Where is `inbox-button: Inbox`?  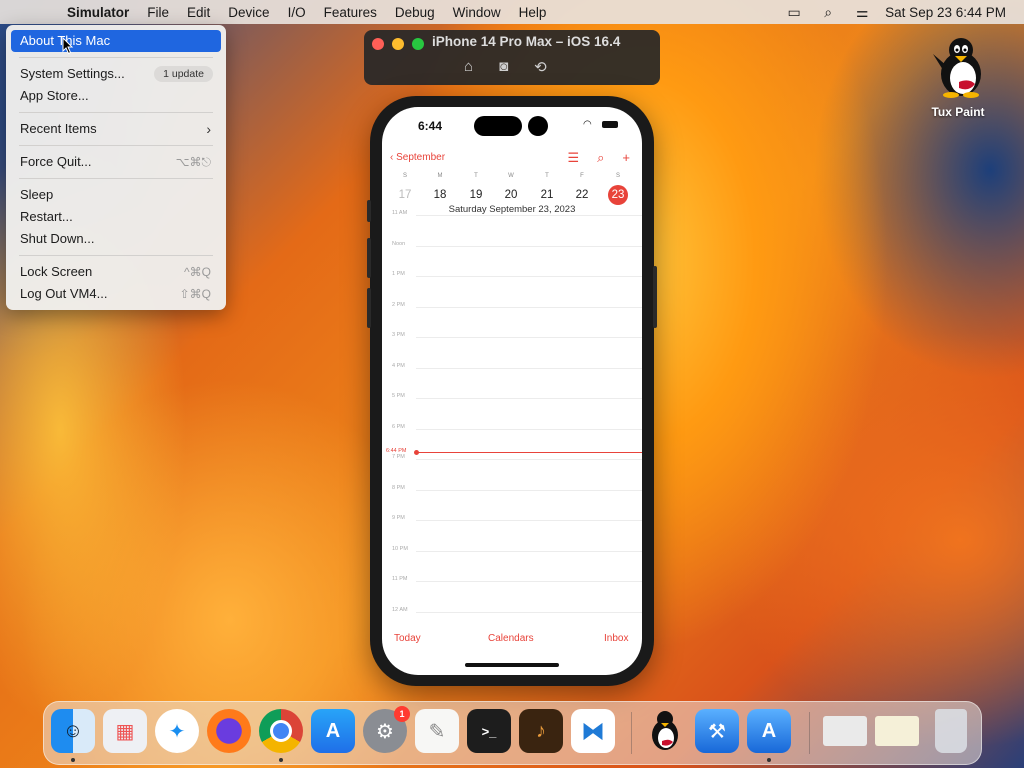
inbox-button: Inbox is located at coordinates (616, 638).